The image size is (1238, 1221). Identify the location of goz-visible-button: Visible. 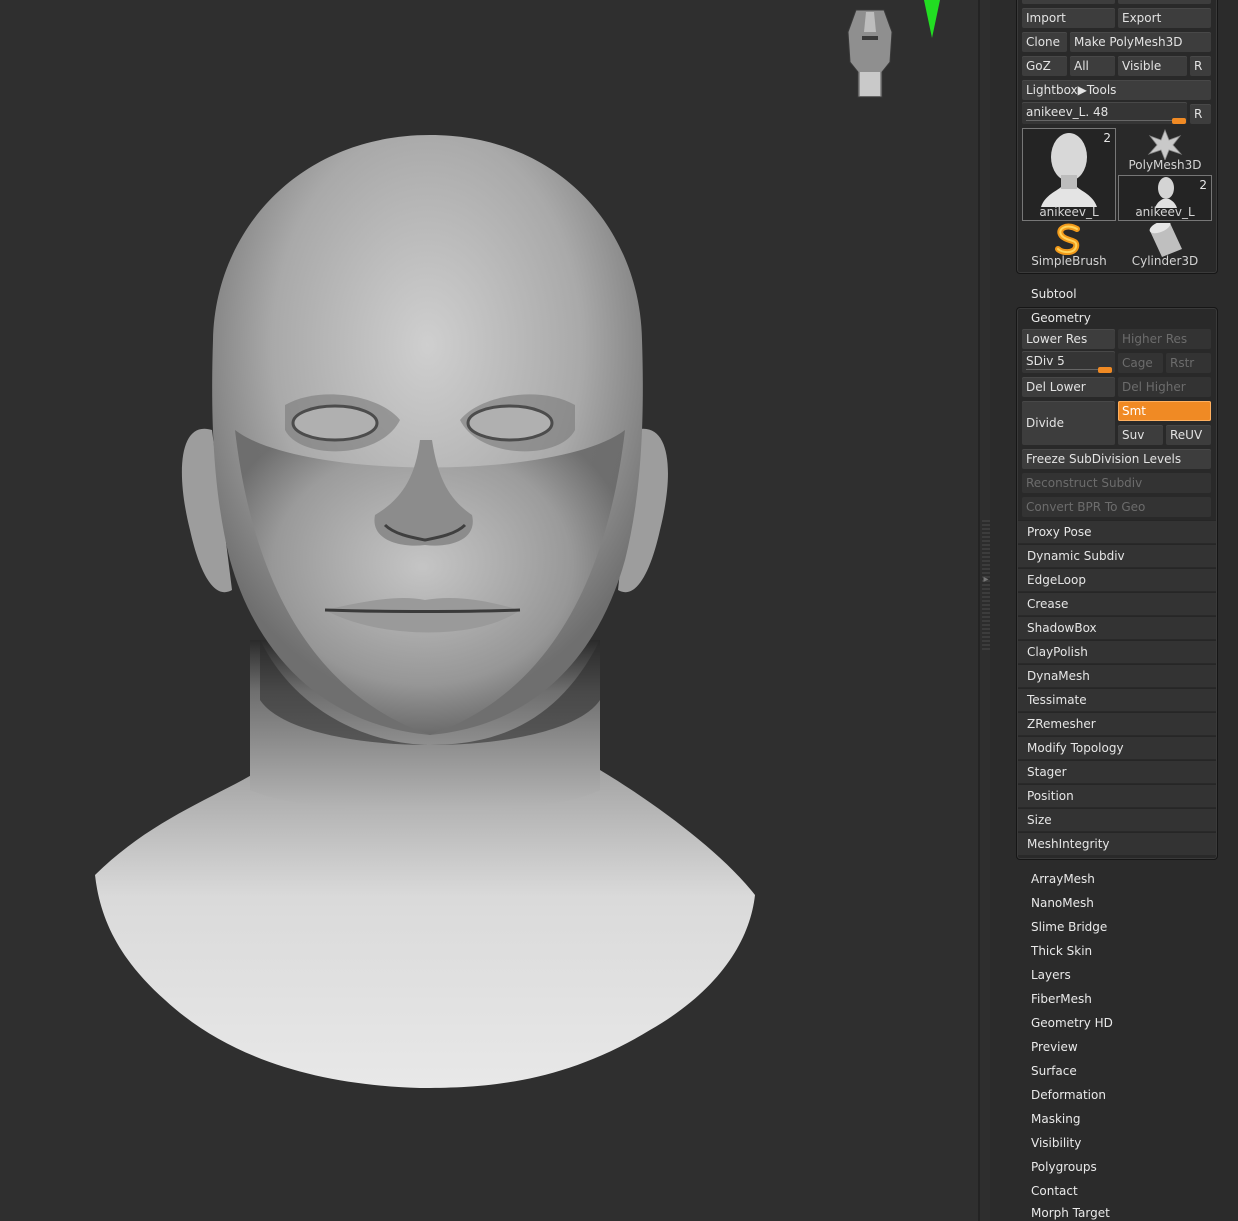
(1152, 66).